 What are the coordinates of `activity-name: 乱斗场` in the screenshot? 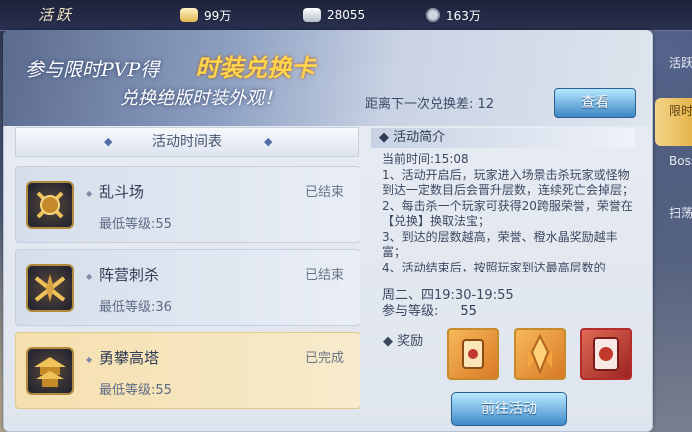 It's located at (122, 192).